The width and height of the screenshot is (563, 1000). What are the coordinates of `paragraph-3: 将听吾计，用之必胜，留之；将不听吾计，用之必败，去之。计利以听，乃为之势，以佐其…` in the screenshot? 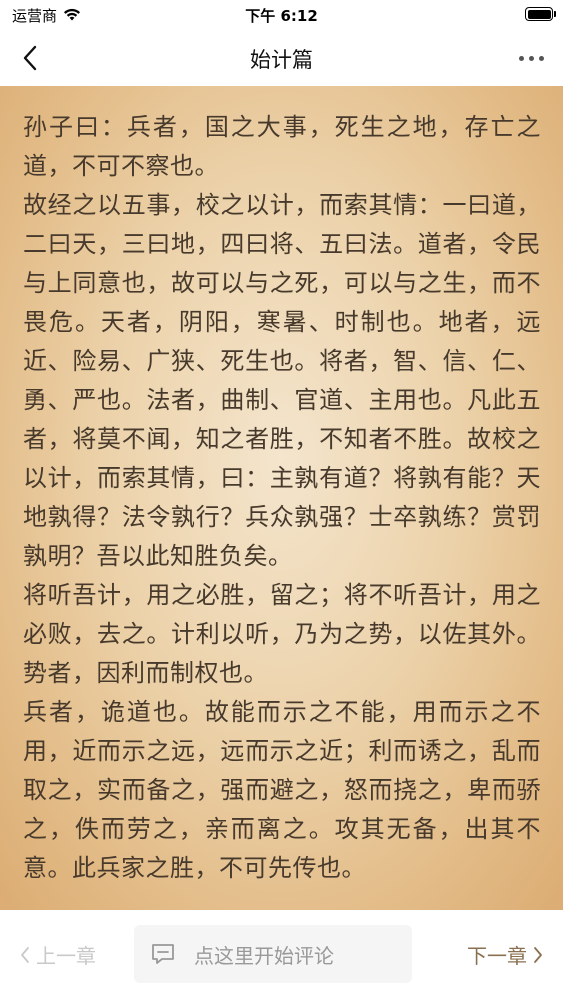 It's located at (282, 634).